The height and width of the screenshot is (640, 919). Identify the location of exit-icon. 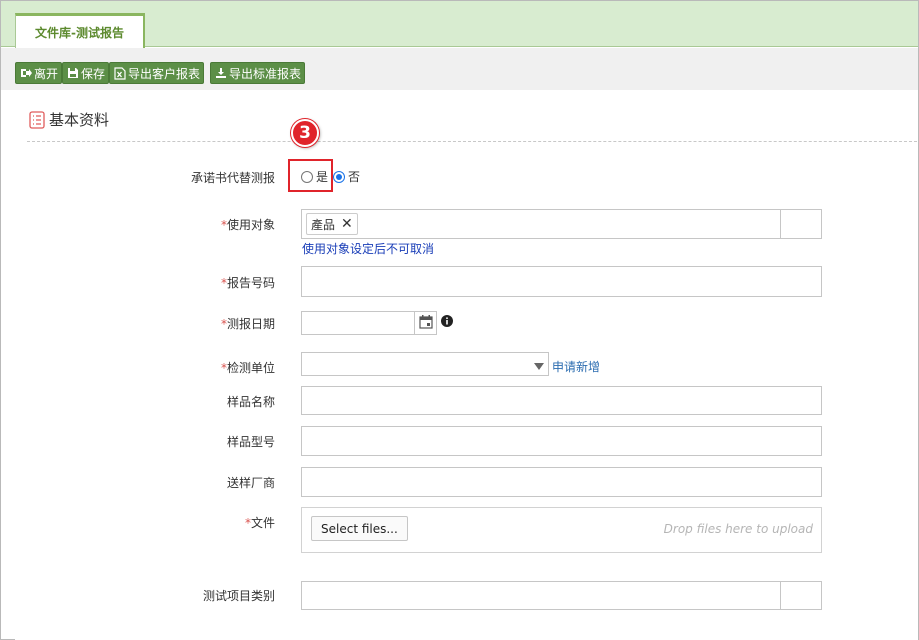
(25, 73).